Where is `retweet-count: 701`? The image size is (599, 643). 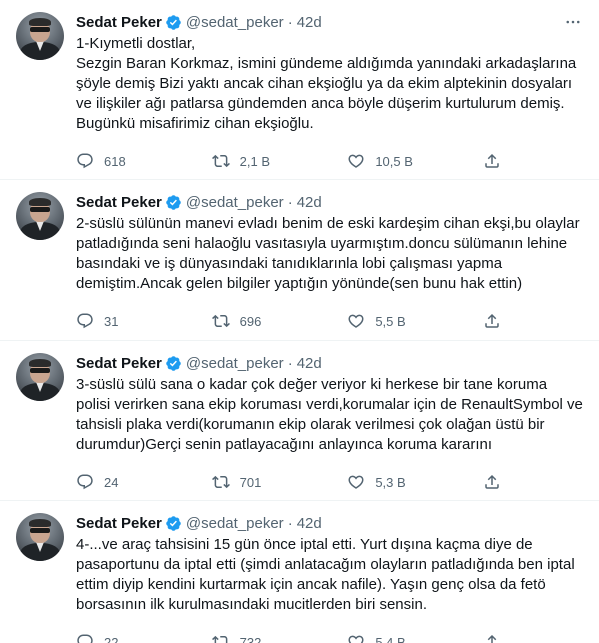 retweet-count: 701 is located at coordinates (250, 482).